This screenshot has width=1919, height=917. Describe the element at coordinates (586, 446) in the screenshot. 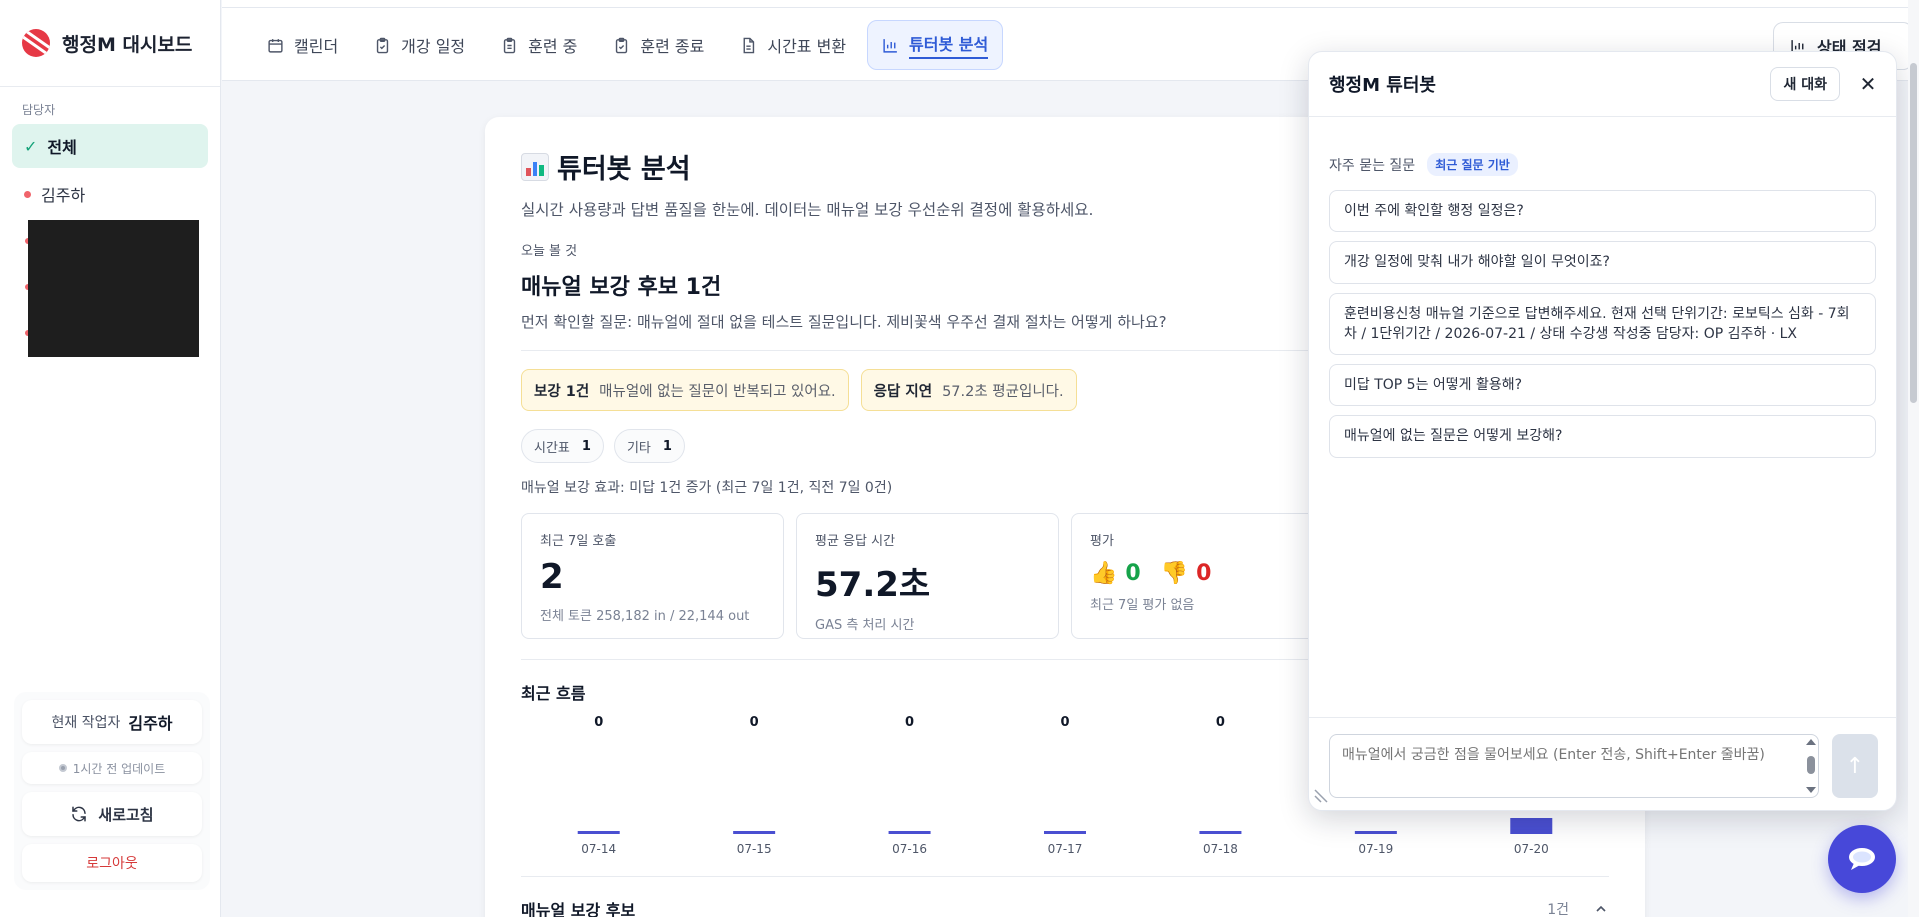

I see `chip-count: 1` at that location.